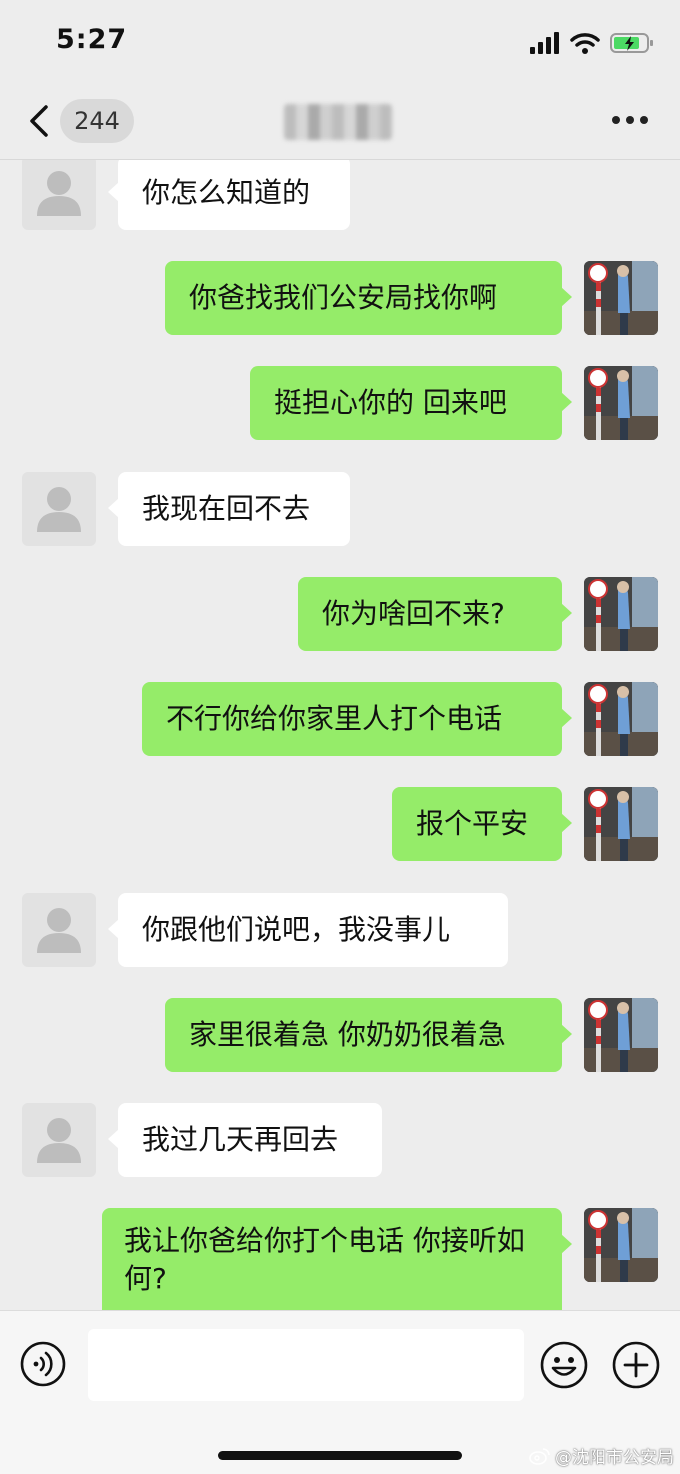 This screenshot has width=680, height=1474. I want to click on message-incoming: 你跟他们说吧，我没事儿, so click(340, 933).